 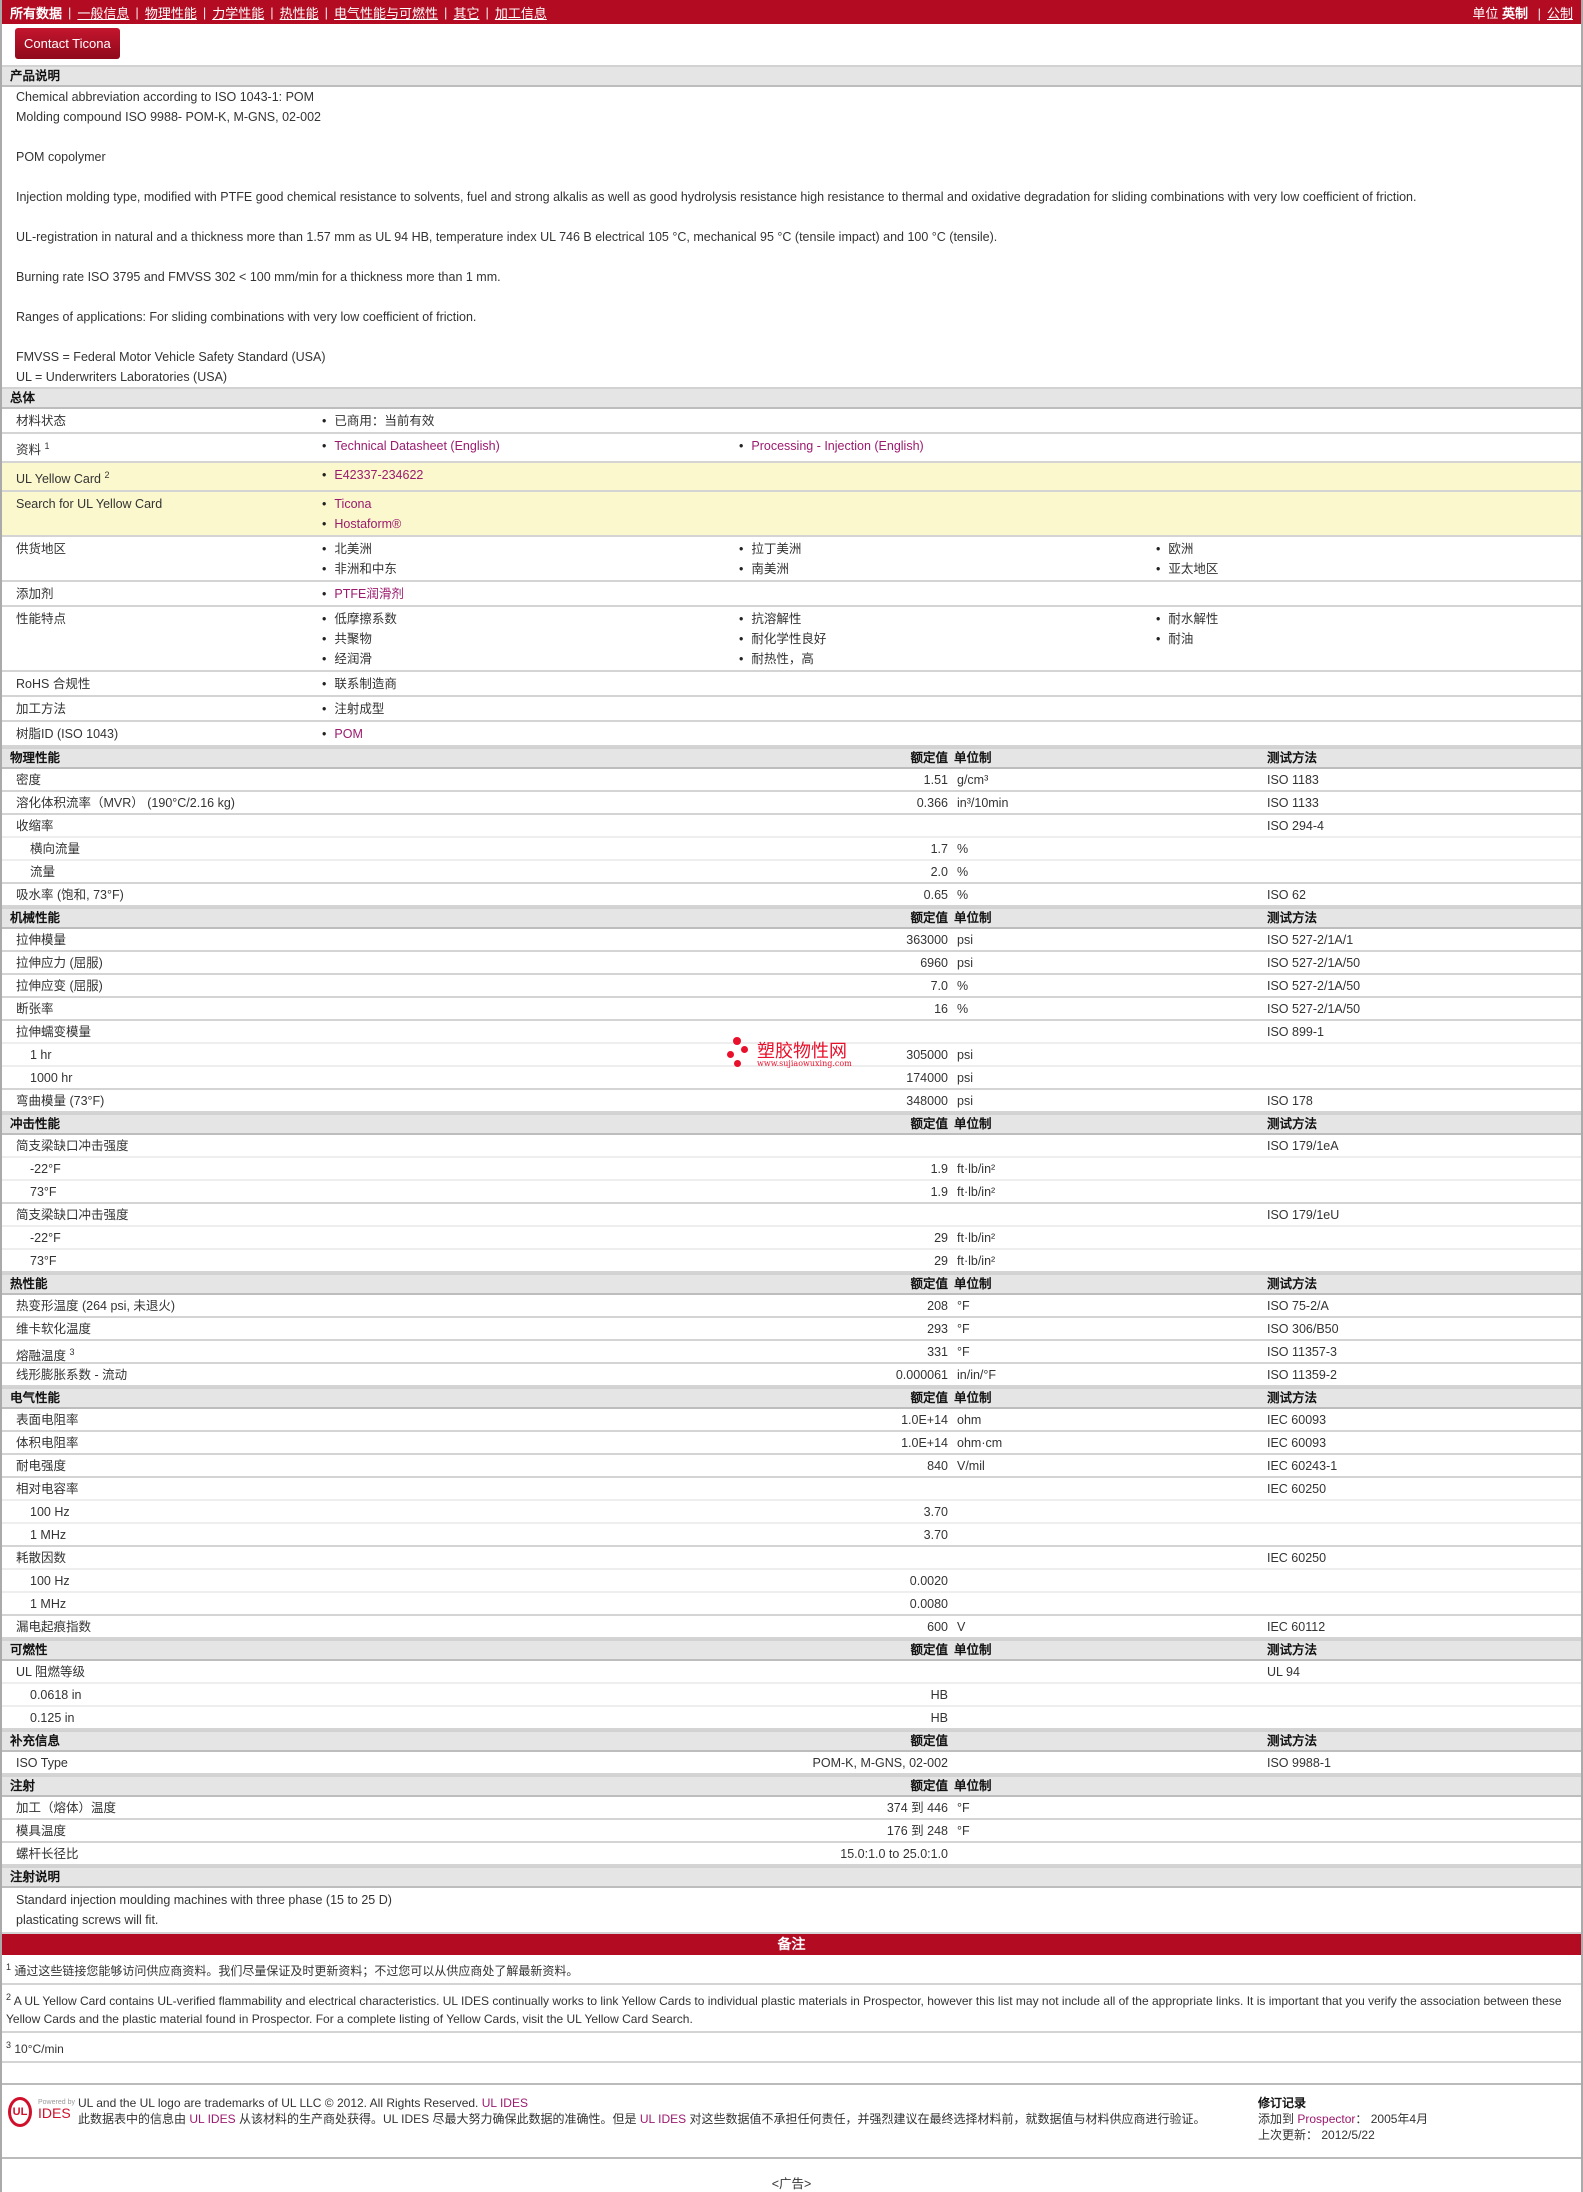 What do you see at coordinates (791, 177) in the screenshot?
I see `description-line` at bounding box center [791, 177].